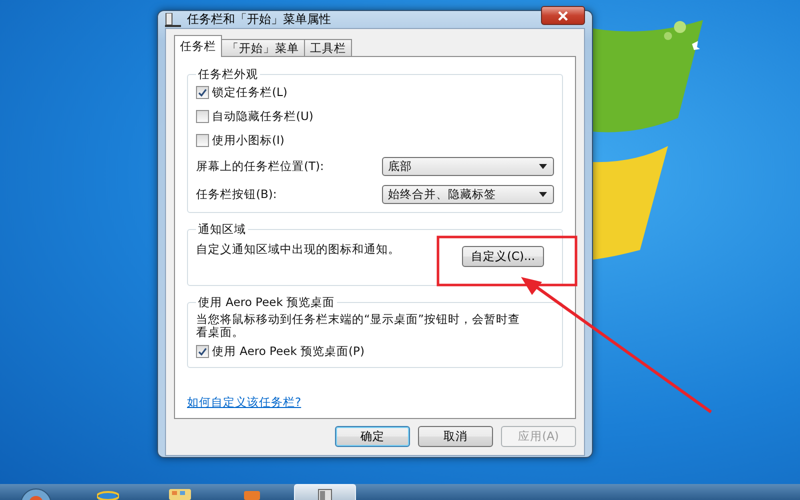  Describe the element at coordinates (198, 46) in the screenshot. I see `tab: 任务栏` at that location.